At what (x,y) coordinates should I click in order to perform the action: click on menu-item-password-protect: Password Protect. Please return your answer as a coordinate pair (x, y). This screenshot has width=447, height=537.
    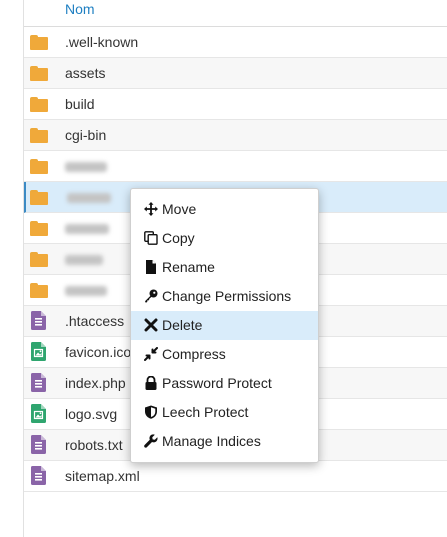
    Looking at the image, I should click on (224, 383).